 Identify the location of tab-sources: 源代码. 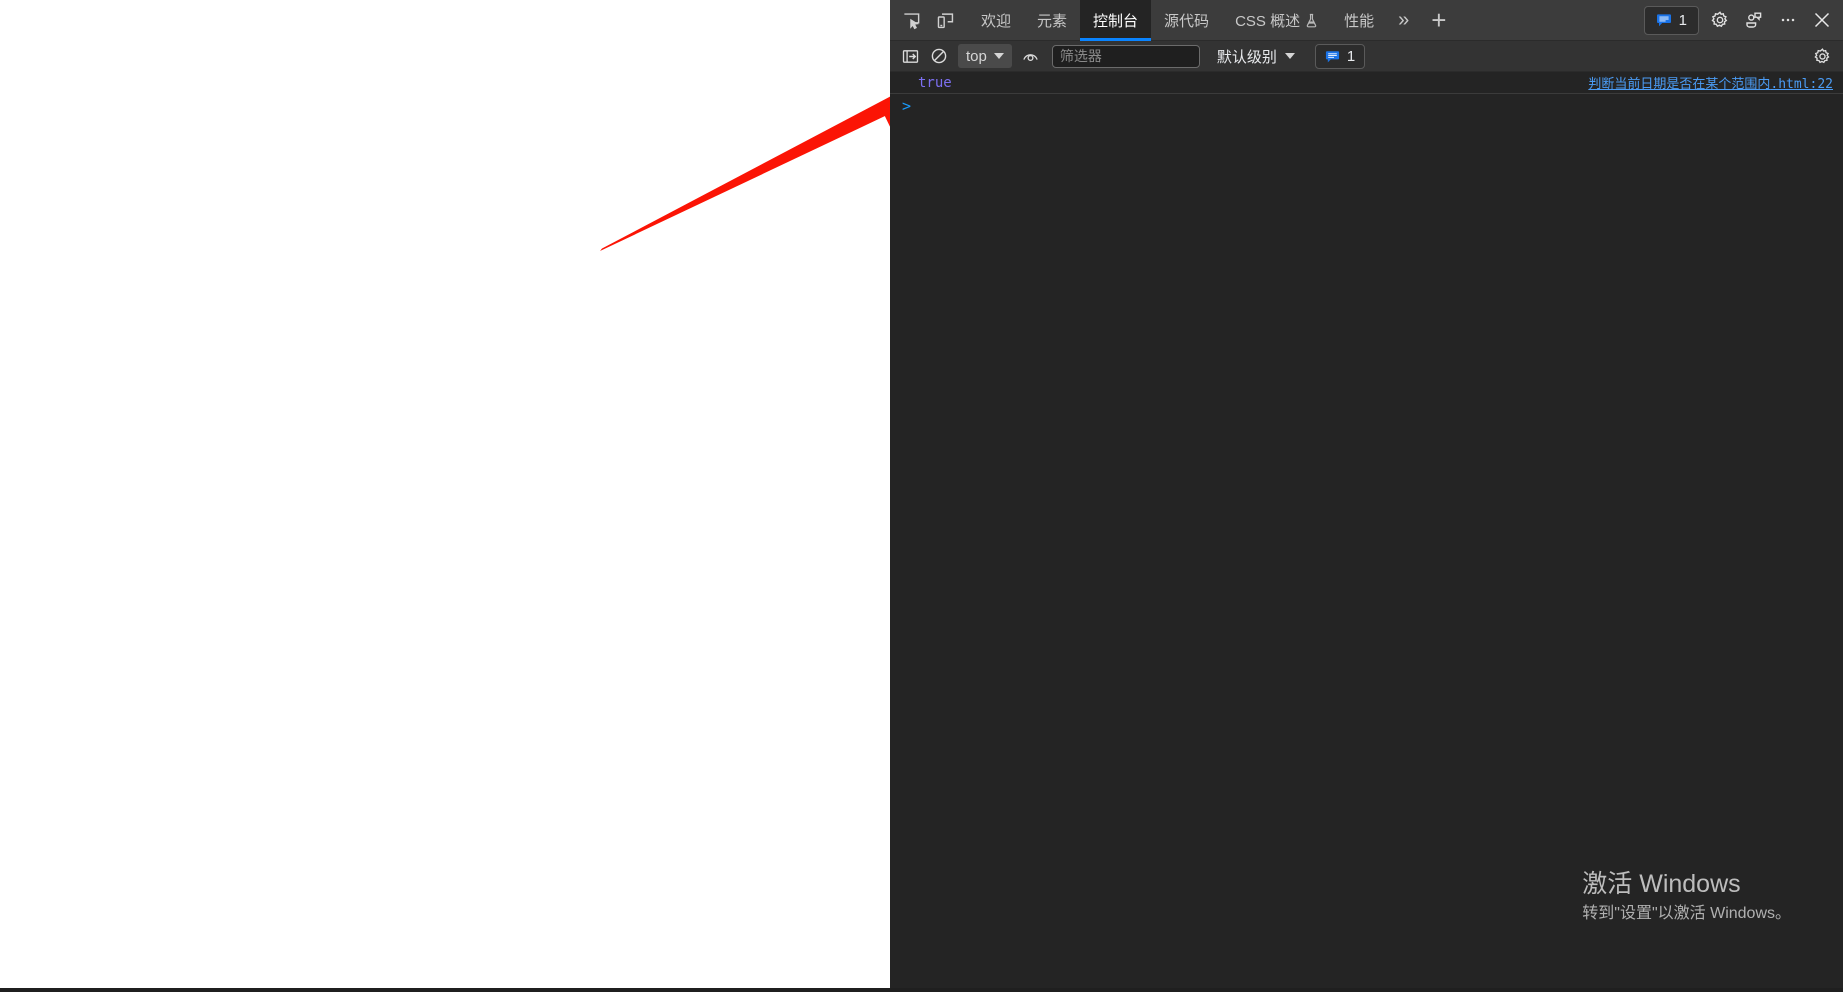
(1186, 20).